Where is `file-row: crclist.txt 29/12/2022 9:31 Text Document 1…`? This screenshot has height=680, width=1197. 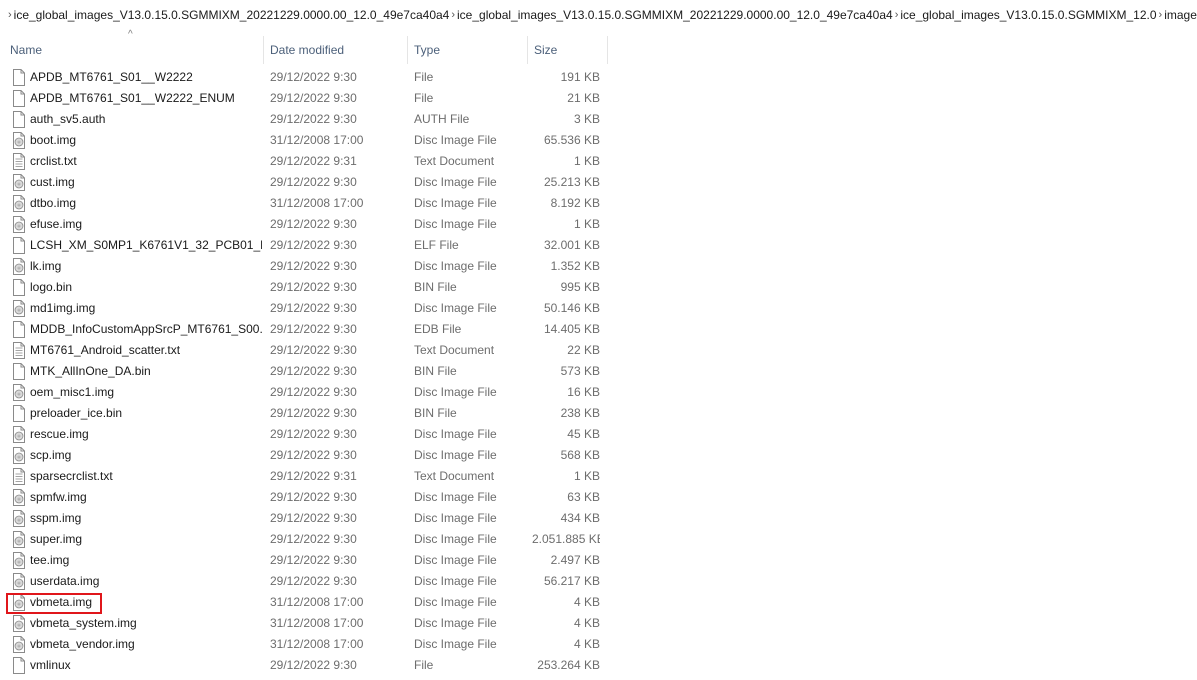
file-row: crclist.txt 29/12/2022 9:31 Text Document 1… is located at coordinates (310, 161).